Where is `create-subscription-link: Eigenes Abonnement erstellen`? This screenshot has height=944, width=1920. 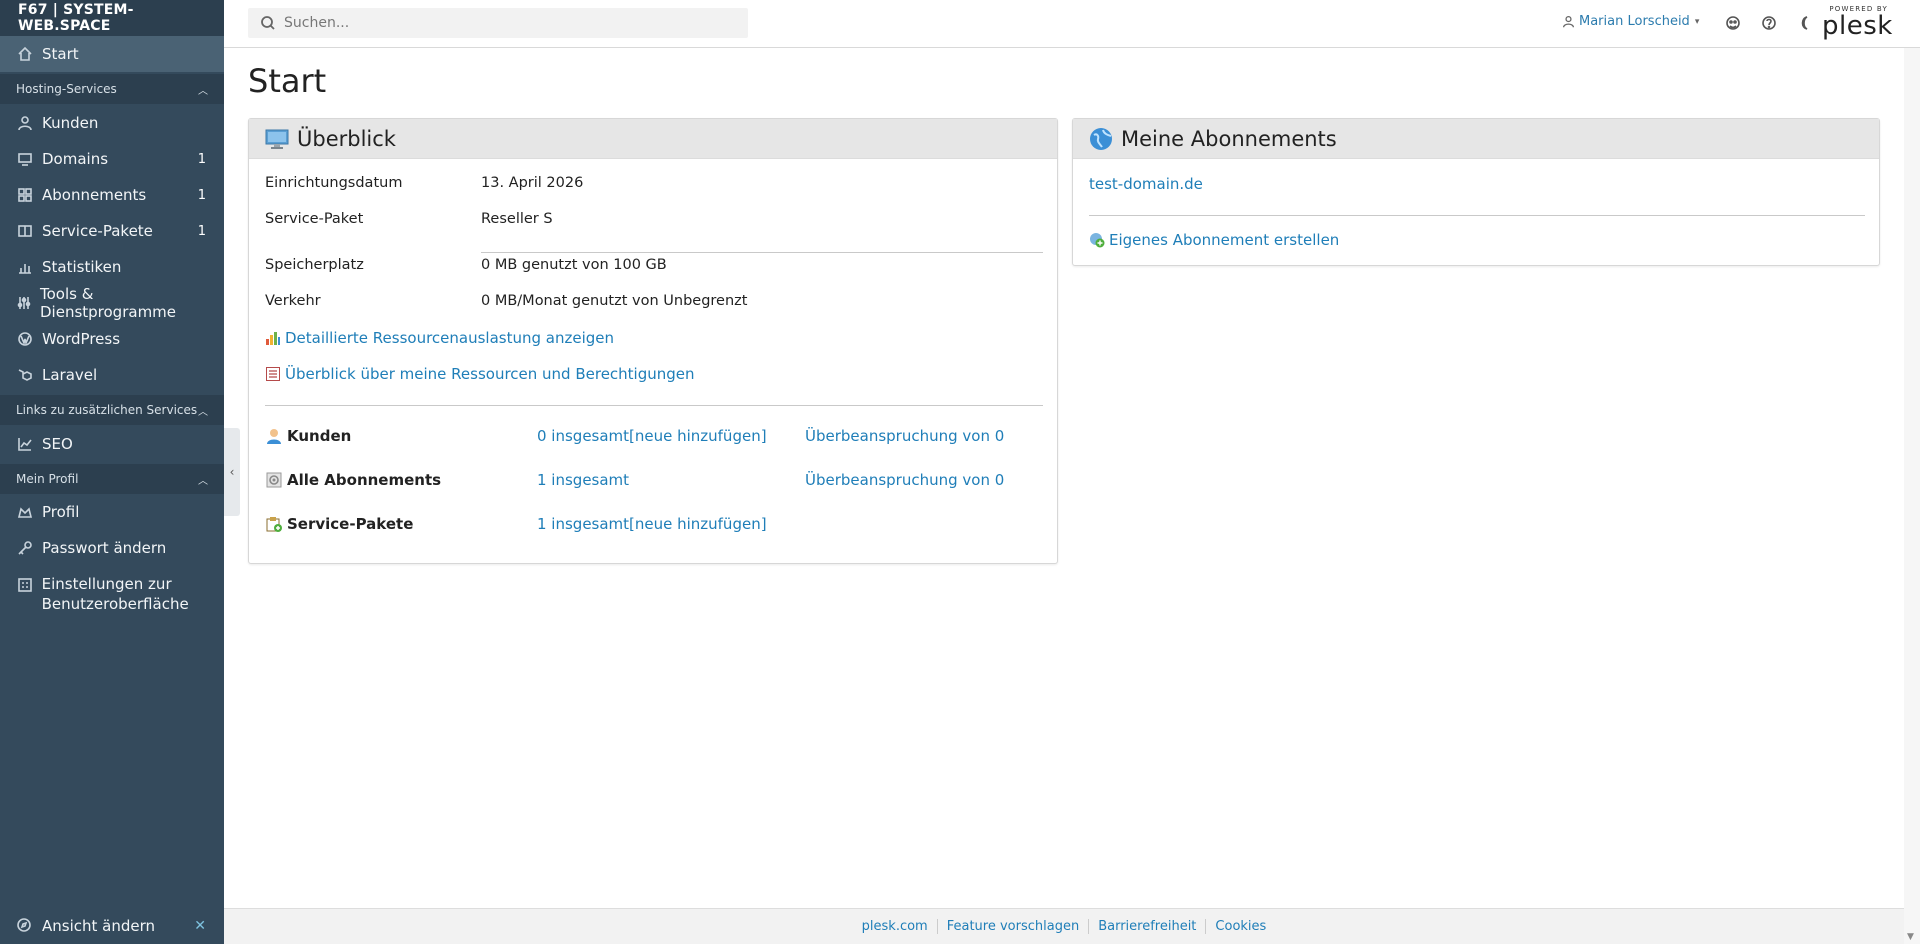
create-subscription-link: Eigenes Abonnement erstellen is located at coordinates (1214, 240).